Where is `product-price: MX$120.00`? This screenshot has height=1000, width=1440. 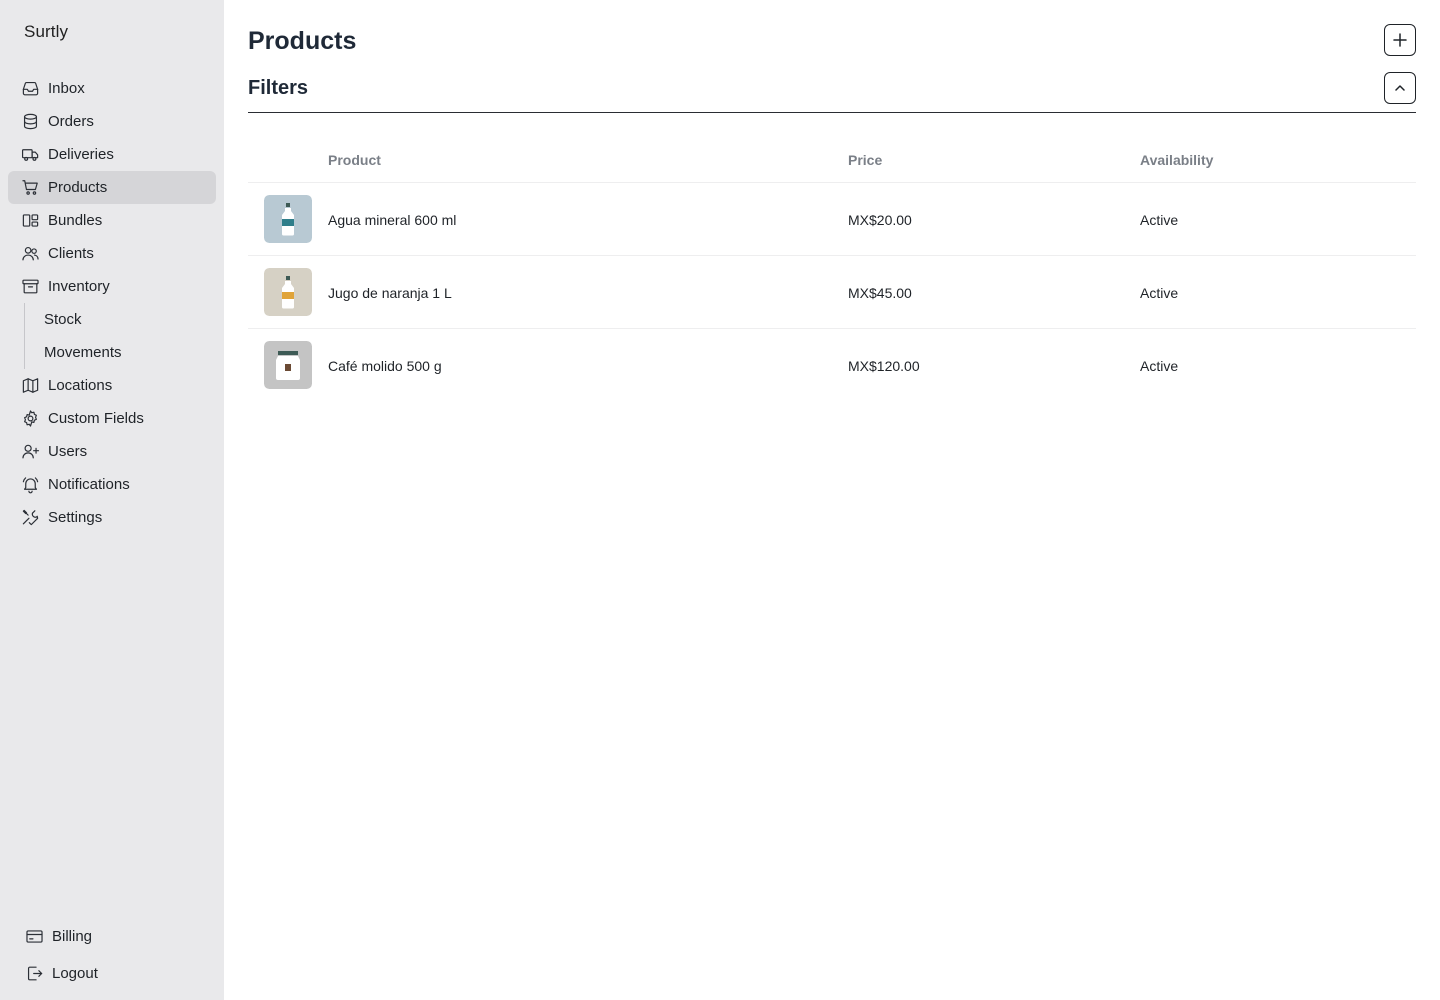
product-price: MX$120.00 is located at coordinates (884, 366).